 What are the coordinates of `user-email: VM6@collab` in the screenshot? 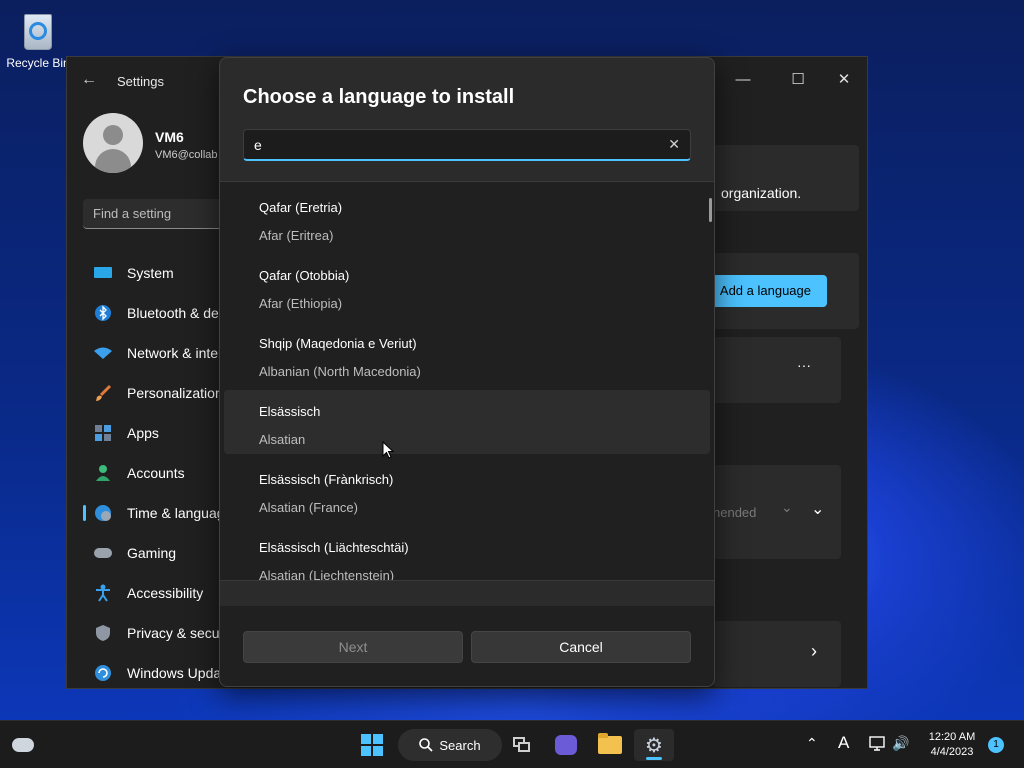 It's located at (186, 155).